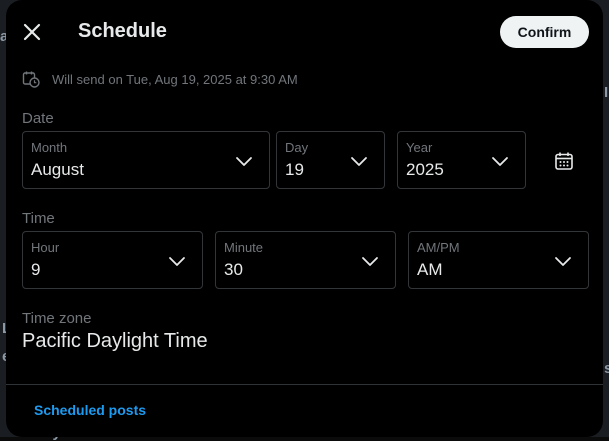 The image size is (609, 441). I want to click on close-icon, so click(32, 32).